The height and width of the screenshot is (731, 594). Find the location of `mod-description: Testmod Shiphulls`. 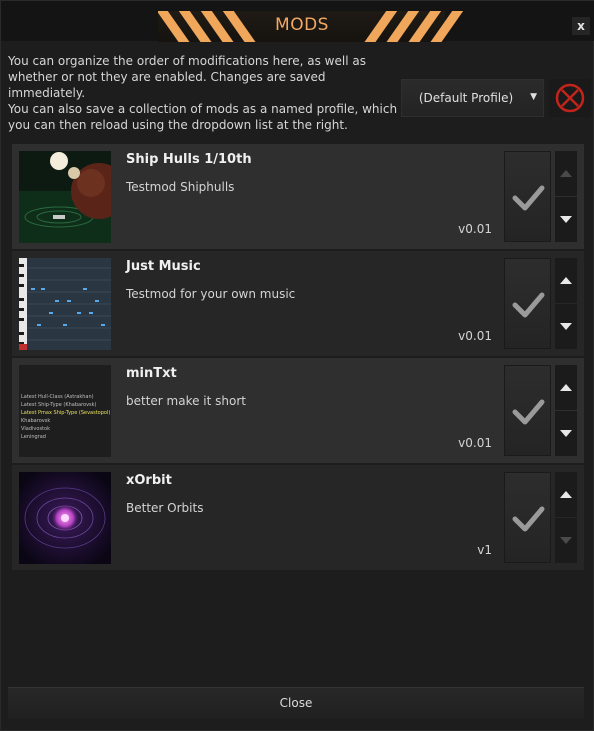

mod-description: Testmod Shiphulls is located at coordinates (180, 187).